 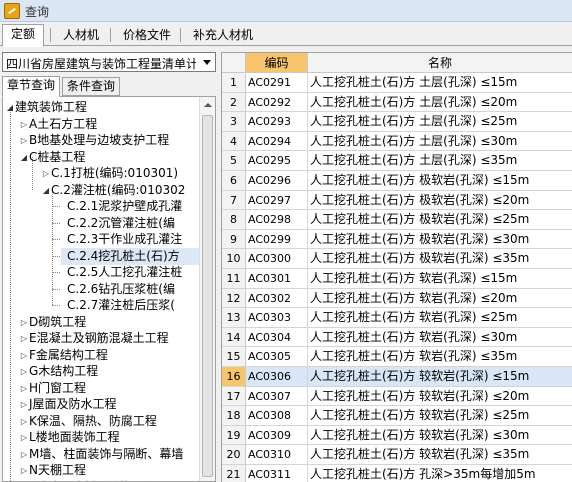 I want to click on tree-node: ▷ L楼地面装饰工程, so click(x=117, y=437).